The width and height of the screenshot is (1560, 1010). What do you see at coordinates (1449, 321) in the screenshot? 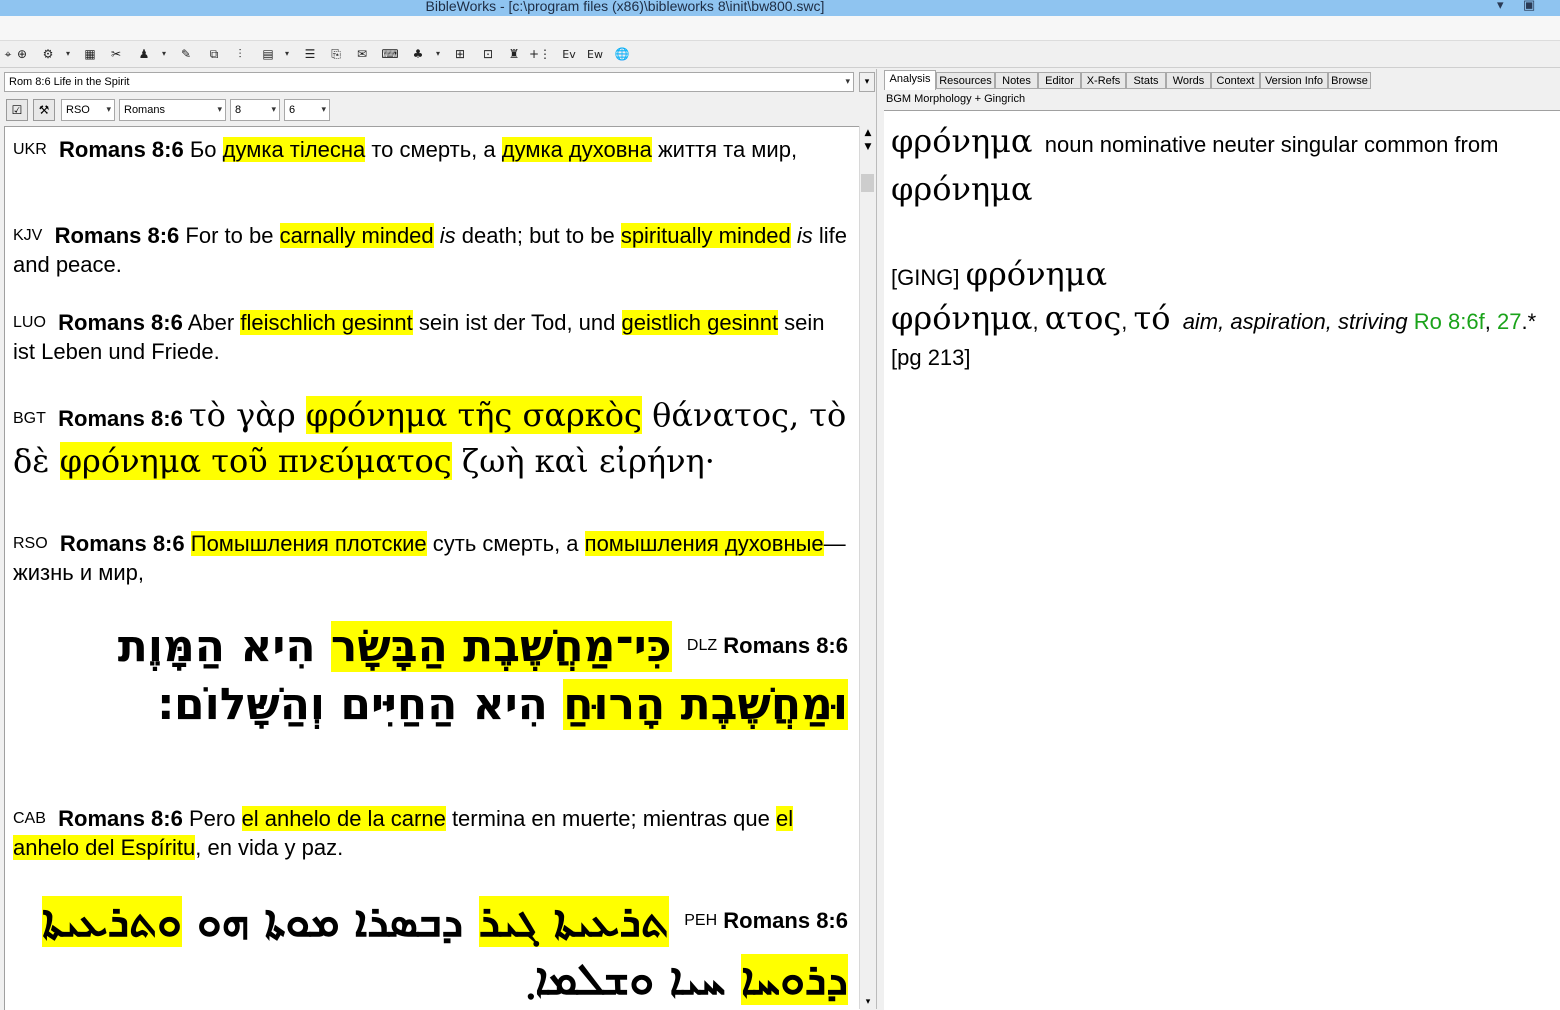
I see `scripture-link: Ro 8:6f` at bounding box center [1449, 321].